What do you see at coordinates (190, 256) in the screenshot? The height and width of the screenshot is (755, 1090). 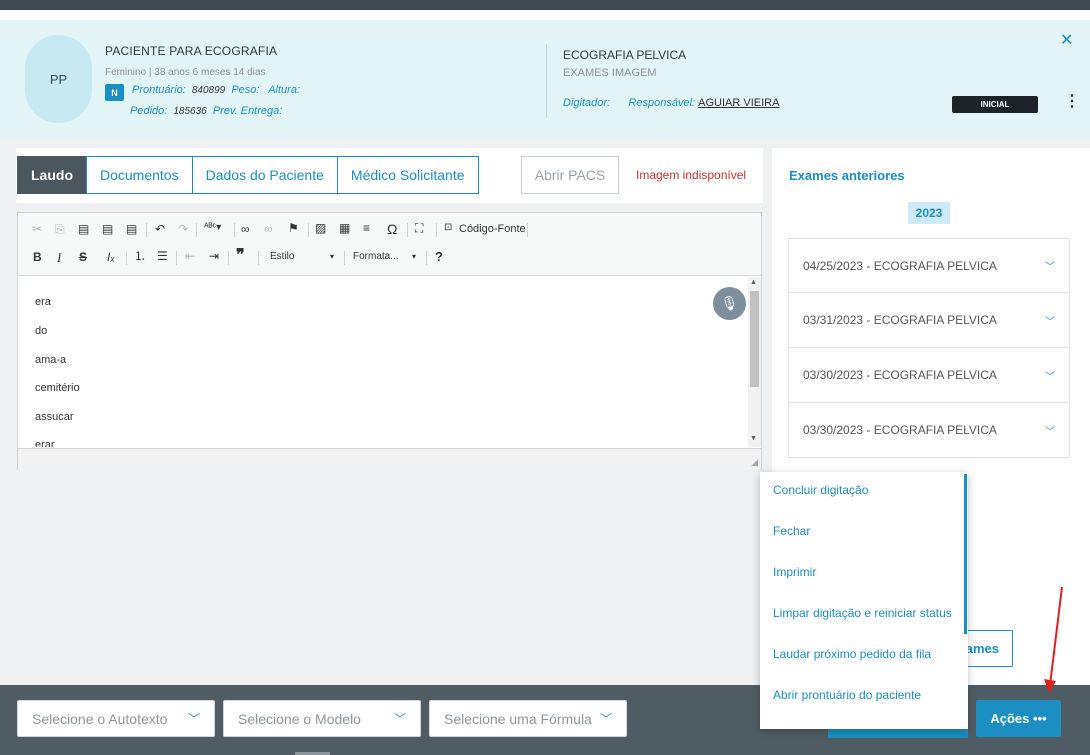 I see `outdent-icon: ⇤` at bounding box center [190, 256].